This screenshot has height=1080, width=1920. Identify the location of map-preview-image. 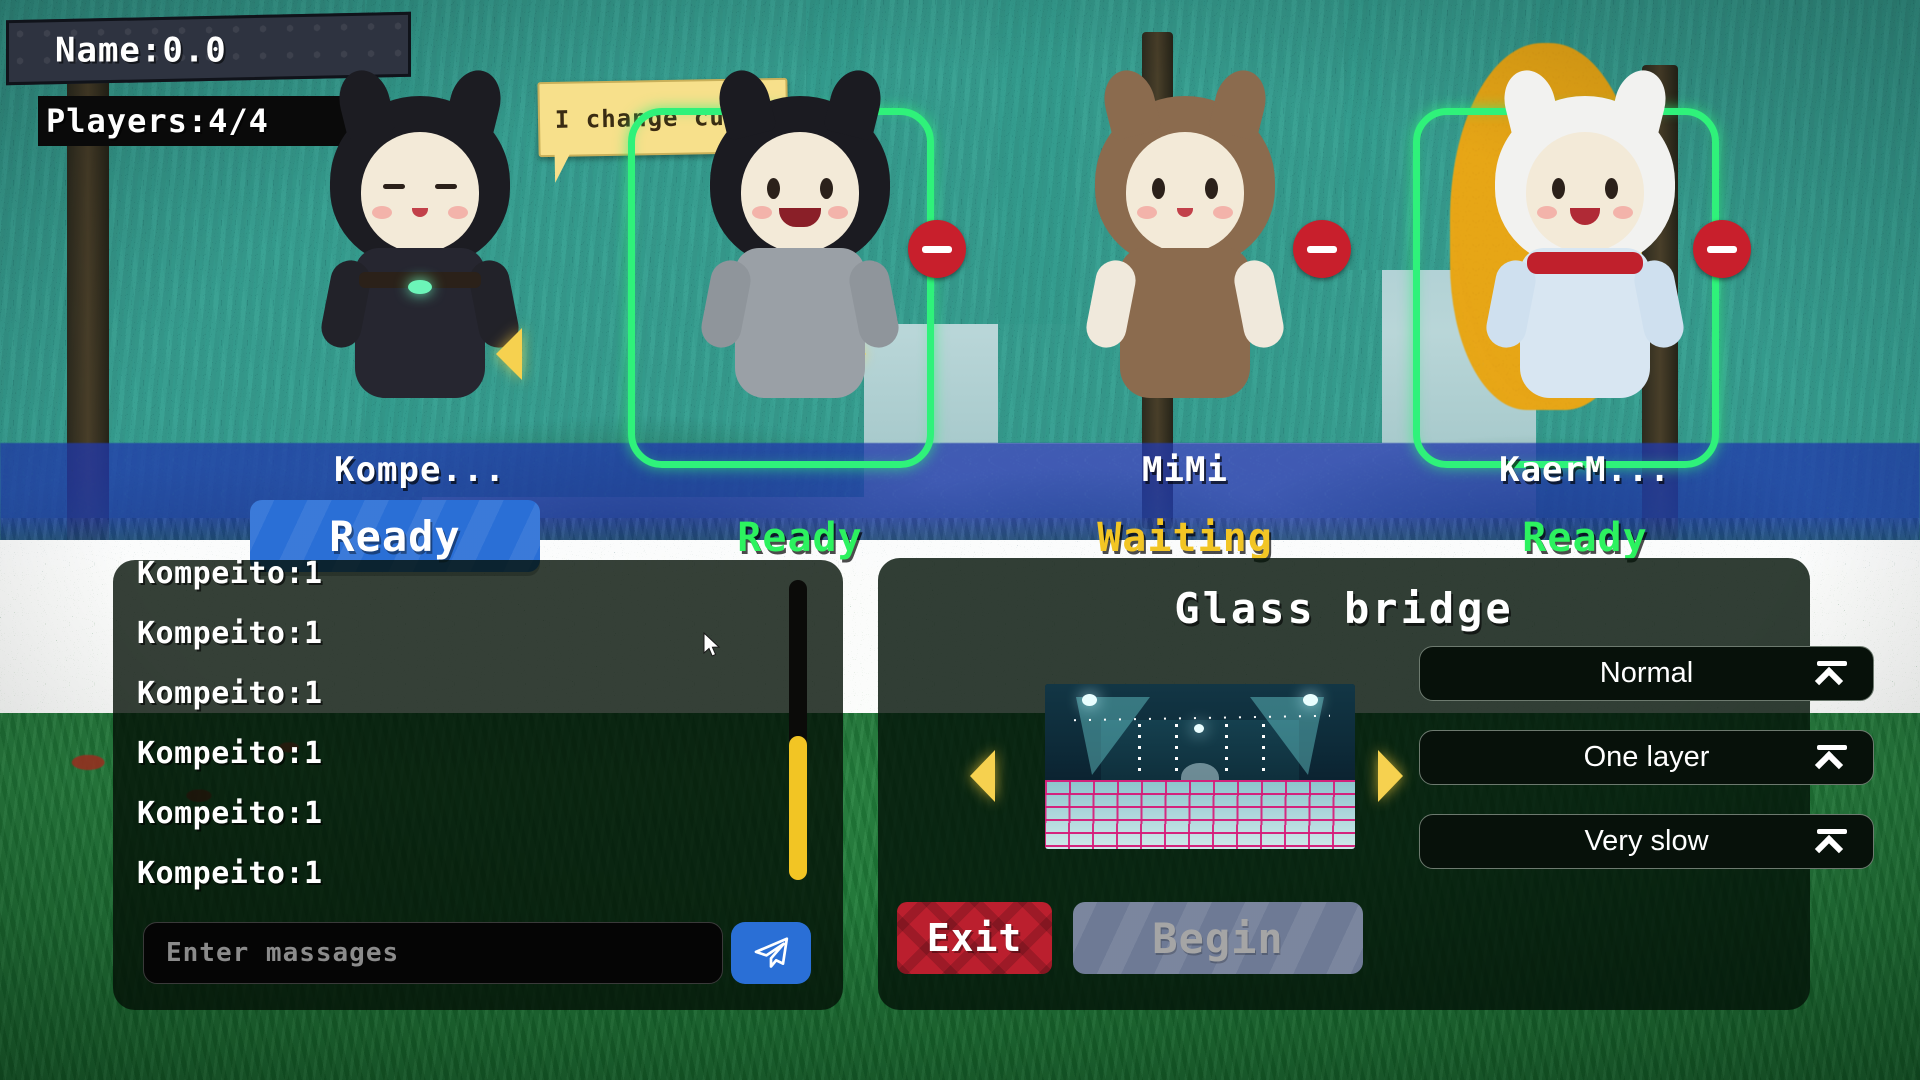
(1200, 766).